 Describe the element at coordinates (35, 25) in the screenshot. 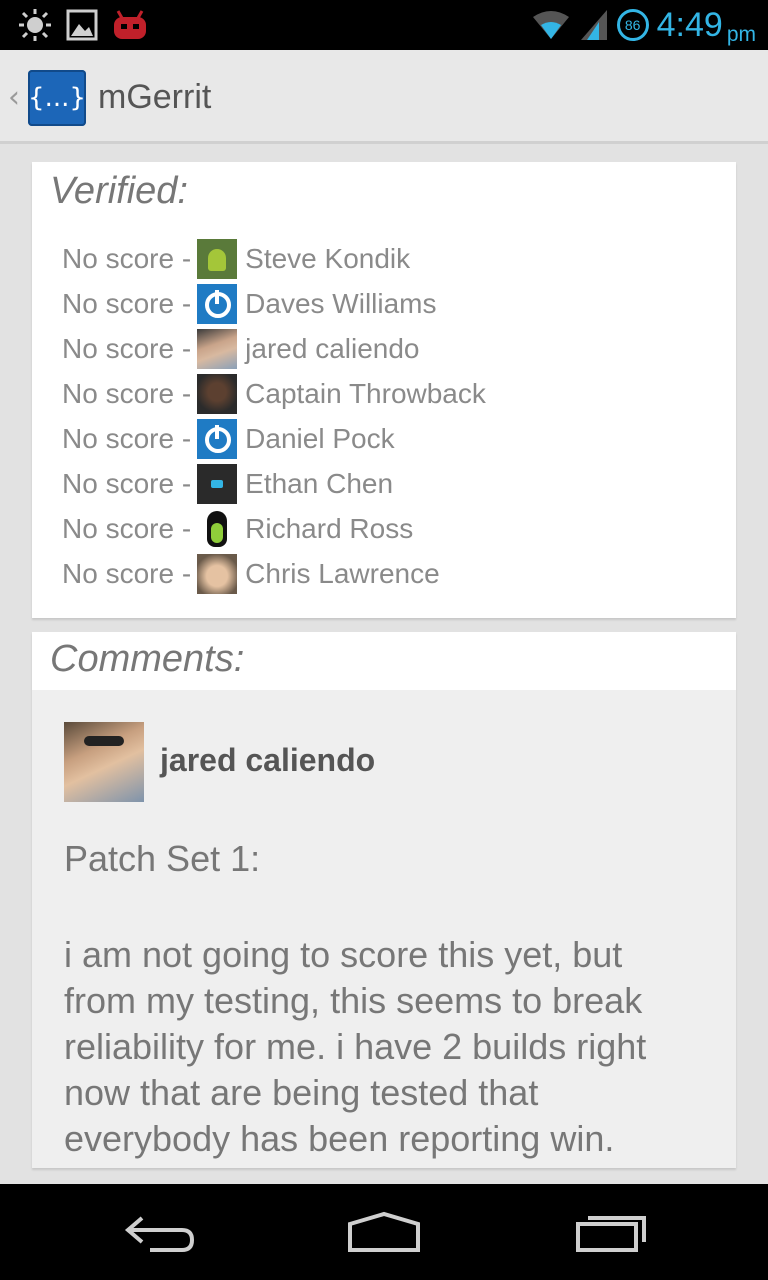

I see `brightness-icon` at that location.